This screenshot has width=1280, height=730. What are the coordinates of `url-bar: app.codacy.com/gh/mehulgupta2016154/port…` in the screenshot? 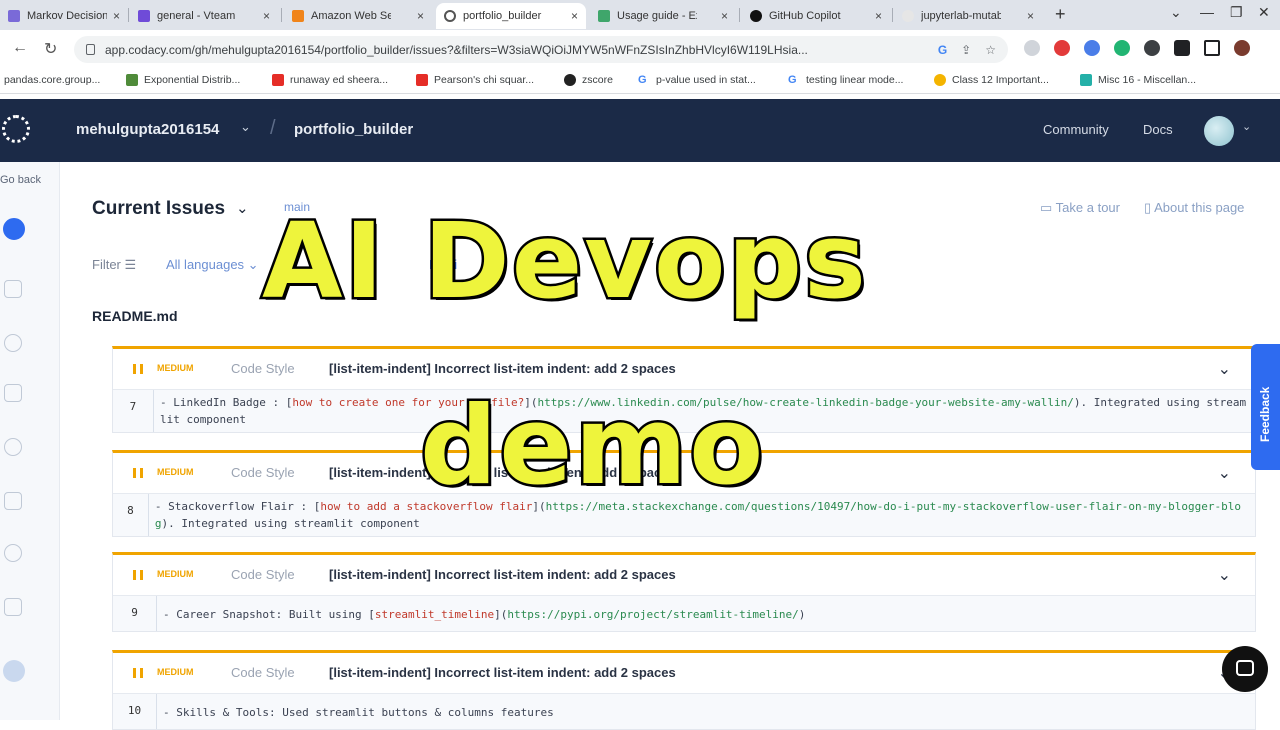 It's located at (541, 49).